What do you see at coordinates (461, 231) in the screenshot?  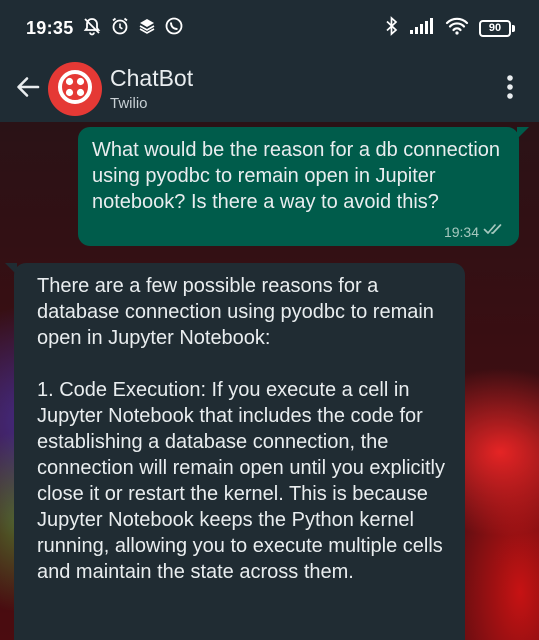 I see `message-time: 19:34` at bounding box center [461, 231].